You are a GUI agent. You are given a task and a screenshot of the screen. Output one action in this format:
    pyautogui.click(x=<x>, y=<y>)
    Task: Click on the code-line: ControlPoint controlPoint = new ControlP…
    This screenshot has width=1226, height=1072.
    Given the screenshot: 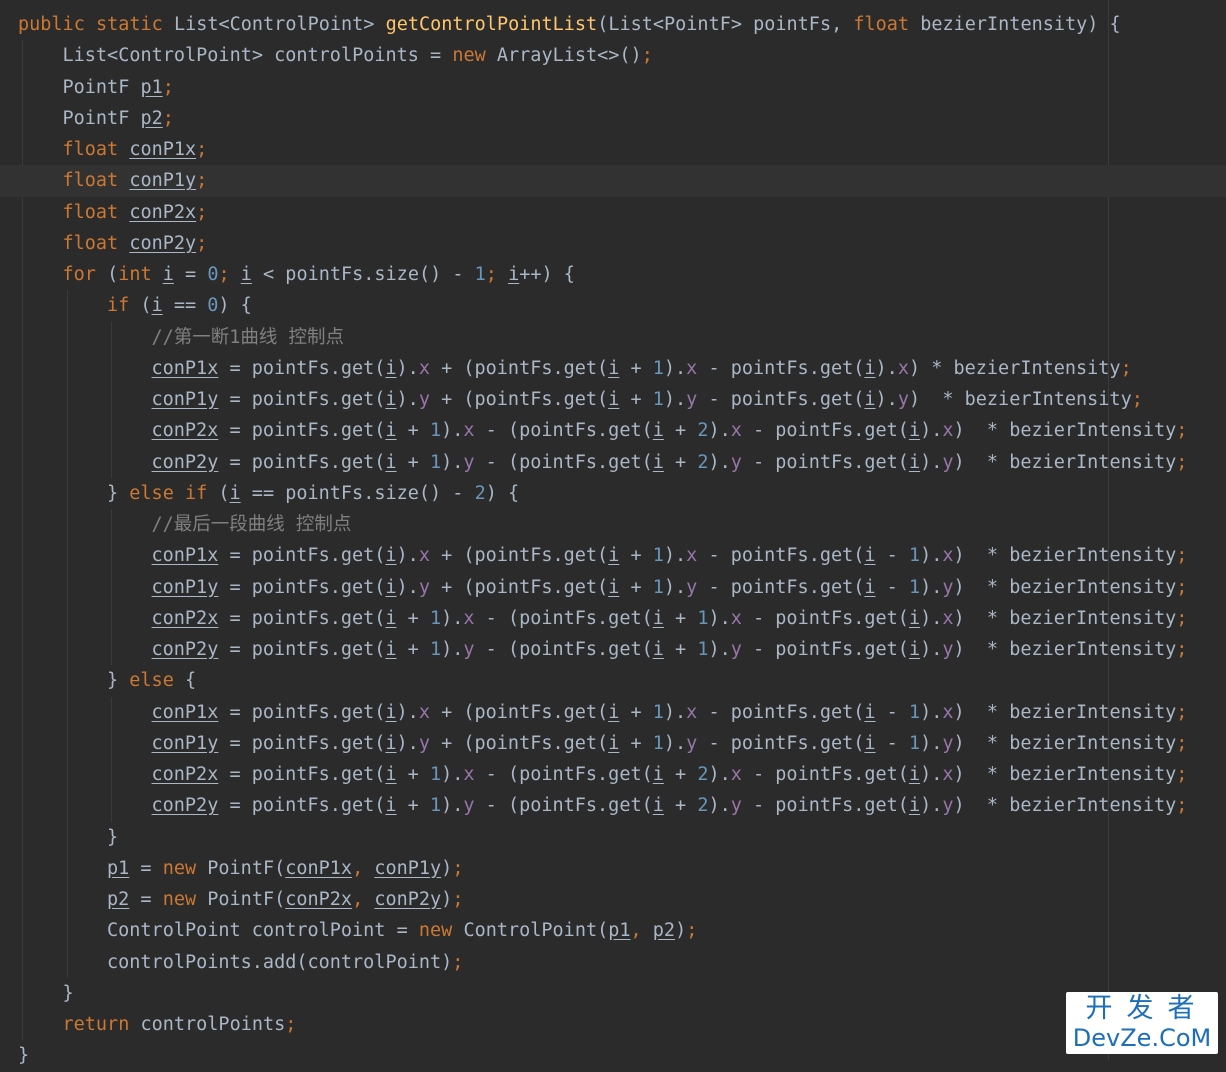 What is the action you would take?
    pyautogui.click(x=613, y=930)
    